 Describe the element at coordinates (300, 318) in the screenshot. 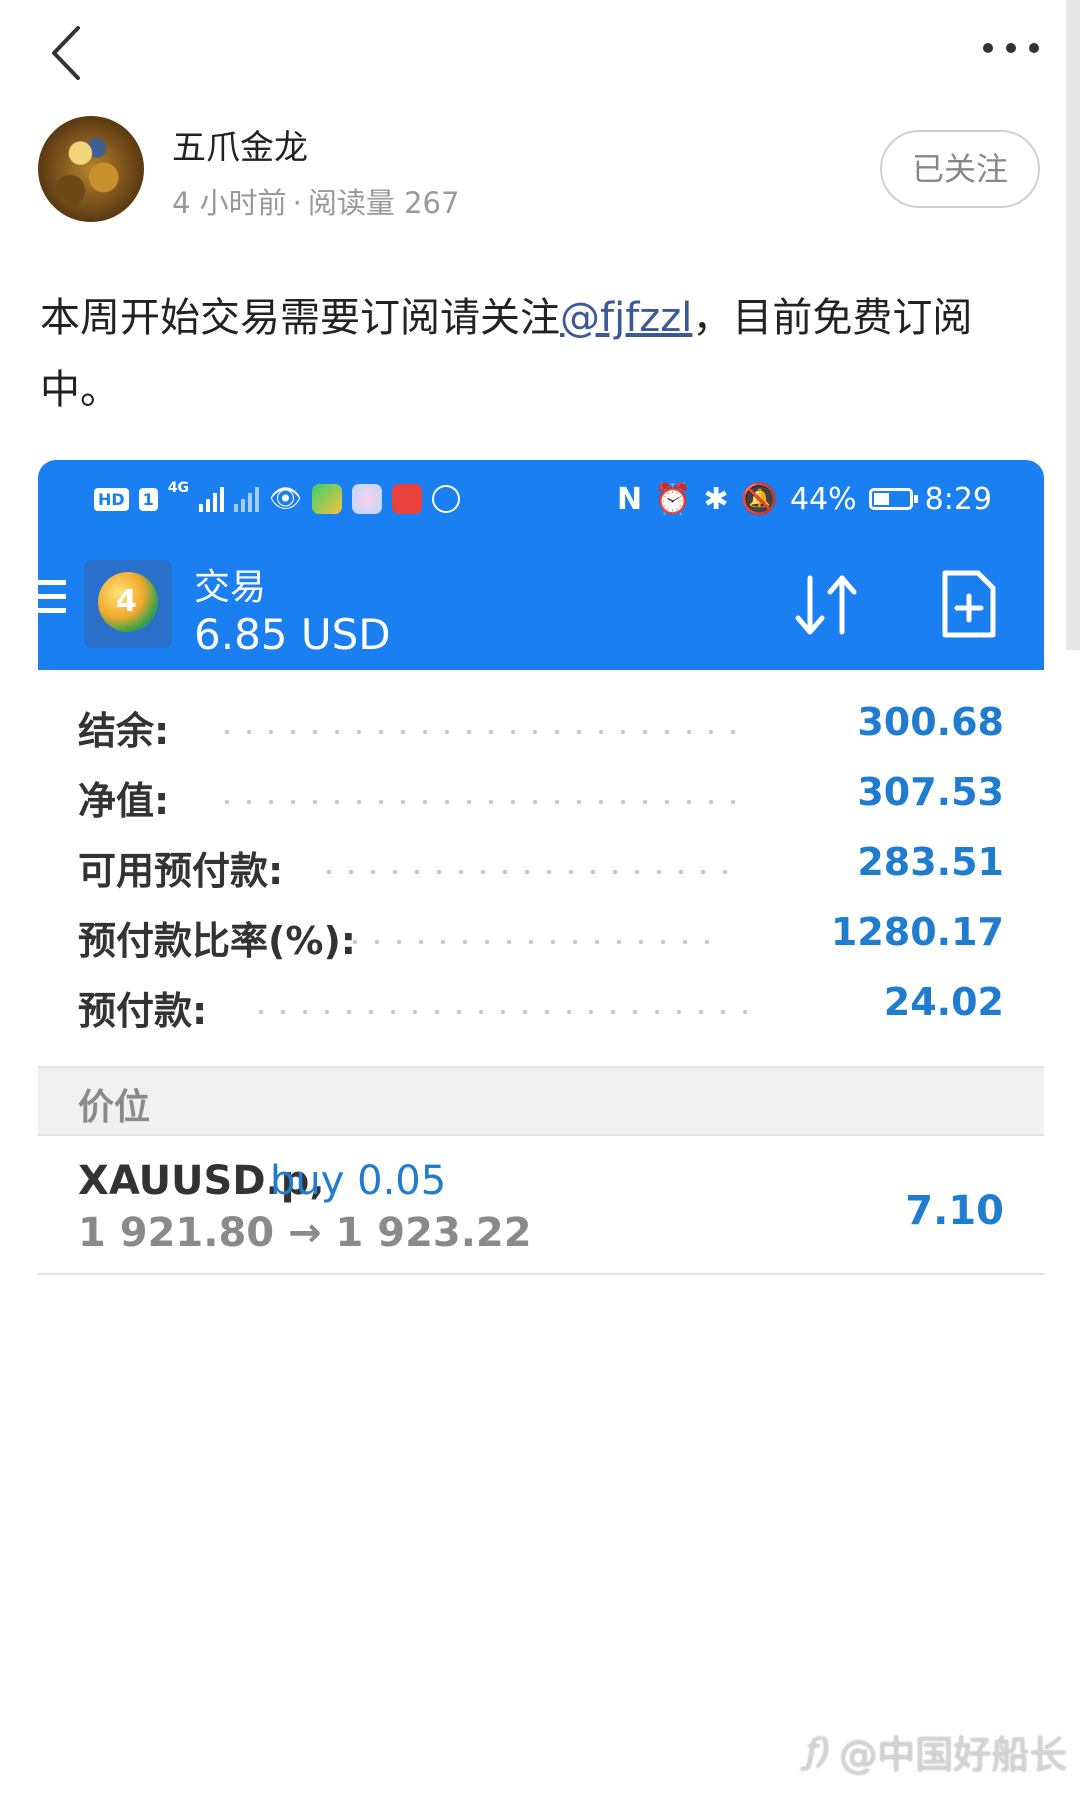

I see `post-text-before: 本周开始交易需要订阅请关注` at that location.